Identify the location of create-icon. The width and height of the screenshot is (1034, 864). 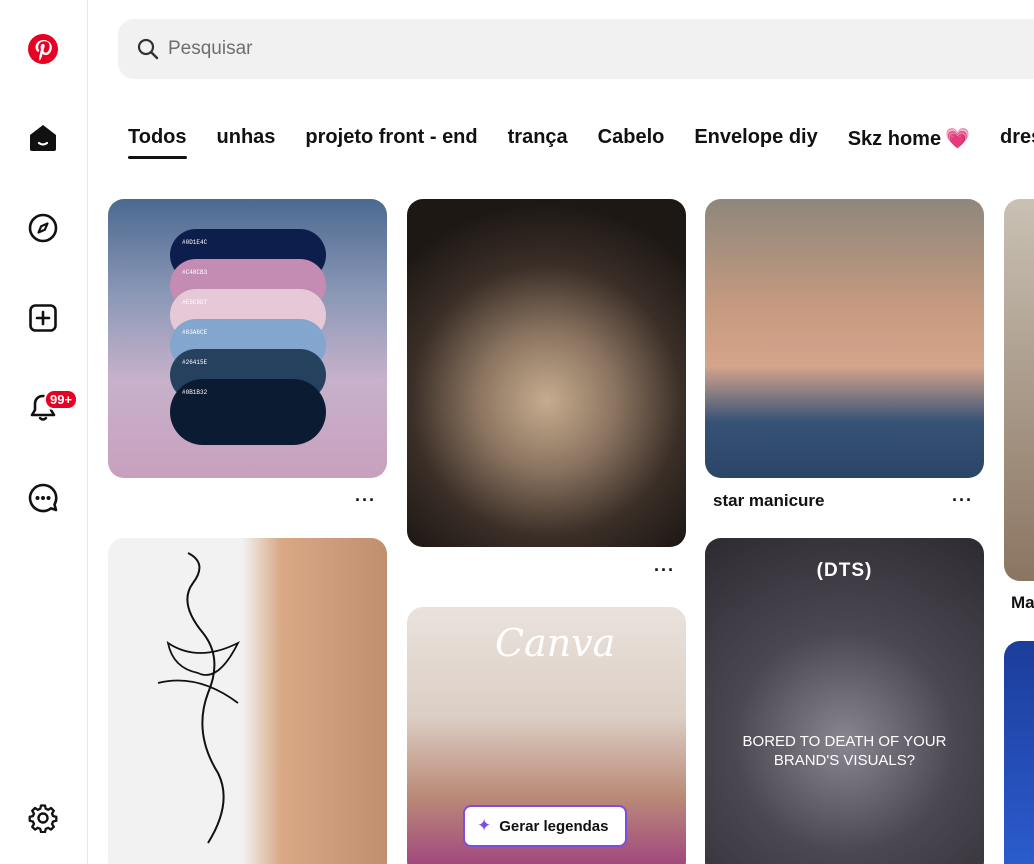
(43, 318).